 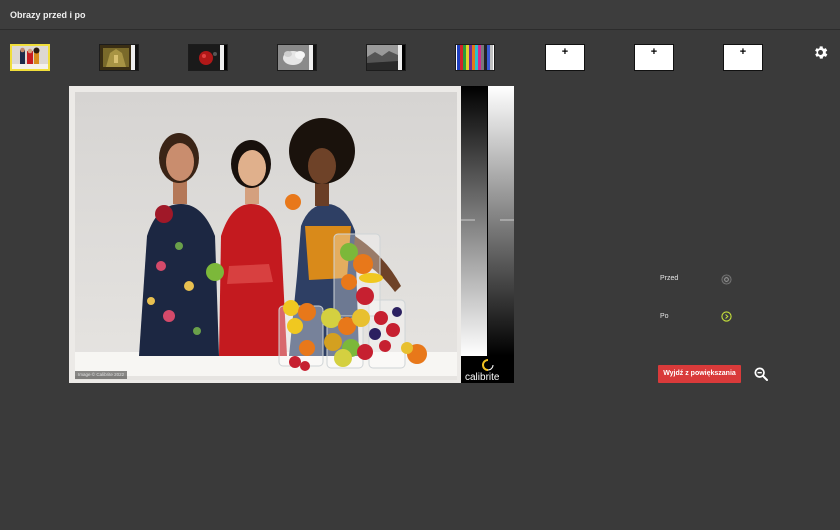 I want to click on thumbnail-empty-slot-2: +, so click(x=654, y=57).